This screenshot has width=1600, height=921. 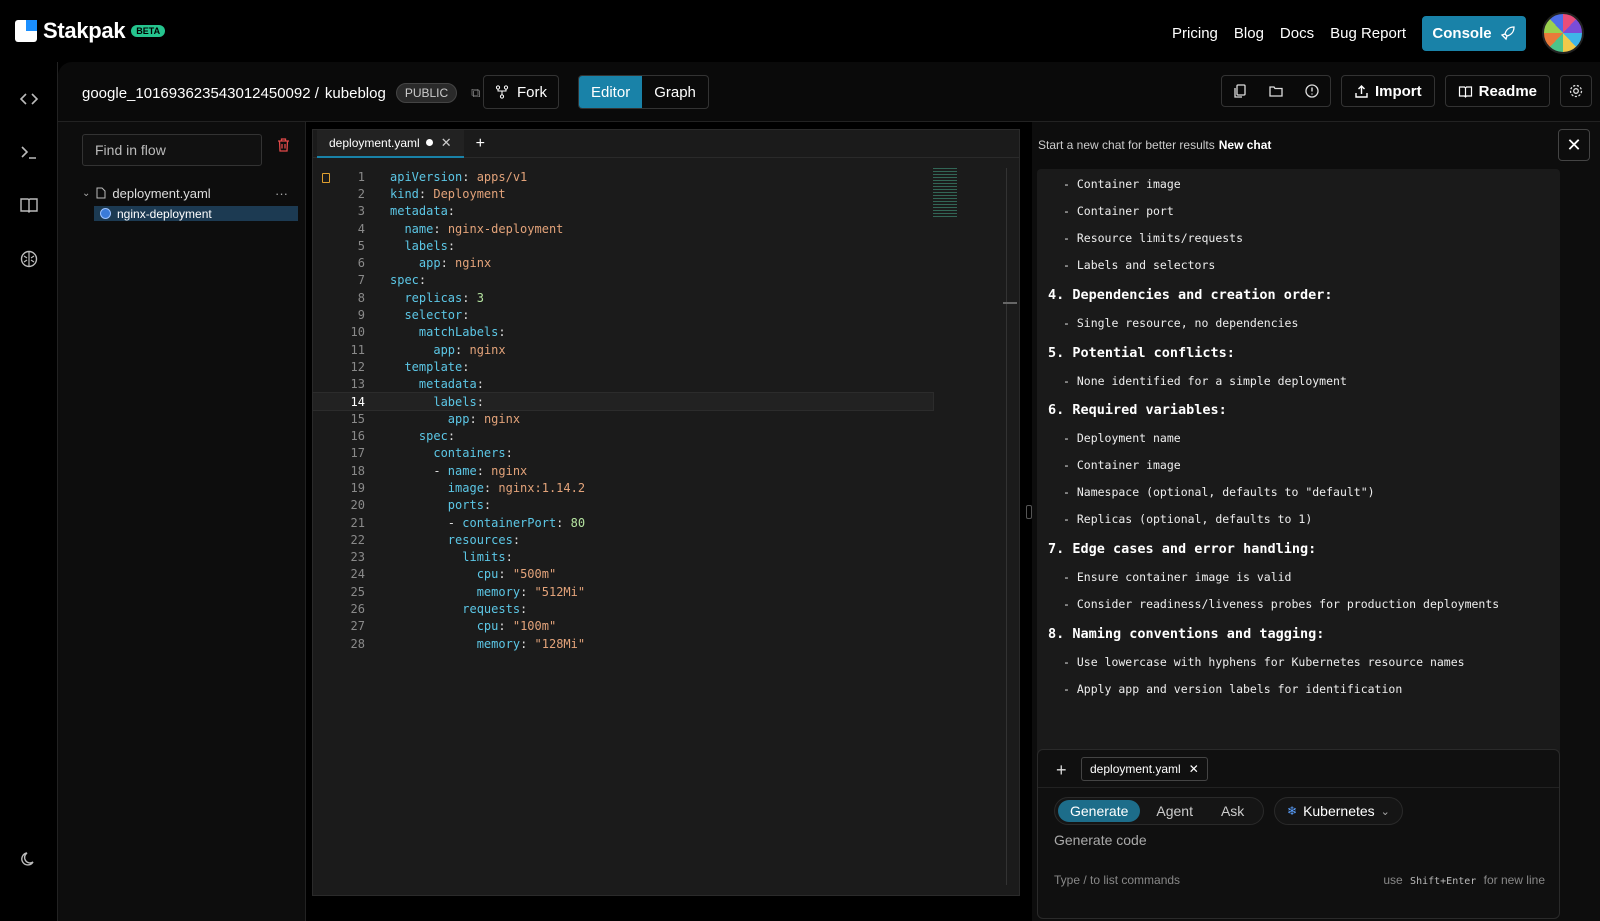 I want to click on code-token: -, so click(x=426, y=522).